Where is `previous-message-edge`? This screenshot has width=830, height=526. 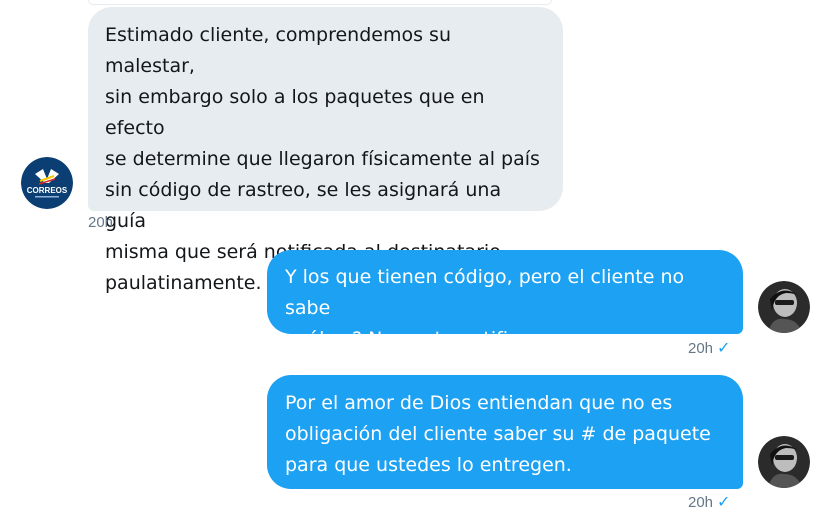 previous-message-edge is located at coordinates (320, 2).